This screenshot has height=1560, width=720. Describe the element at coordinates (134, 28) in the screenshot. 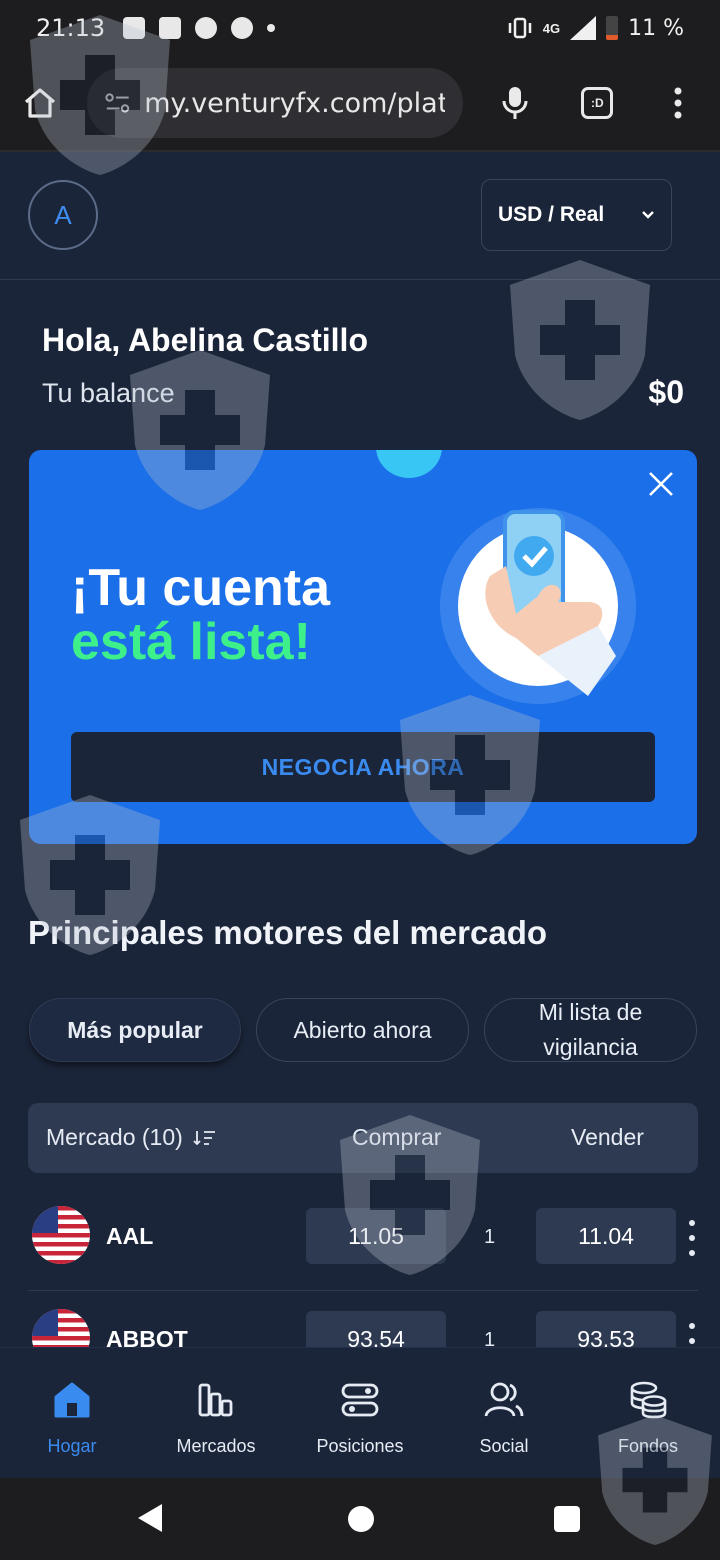

I see `alert-notification-icon` at that location.